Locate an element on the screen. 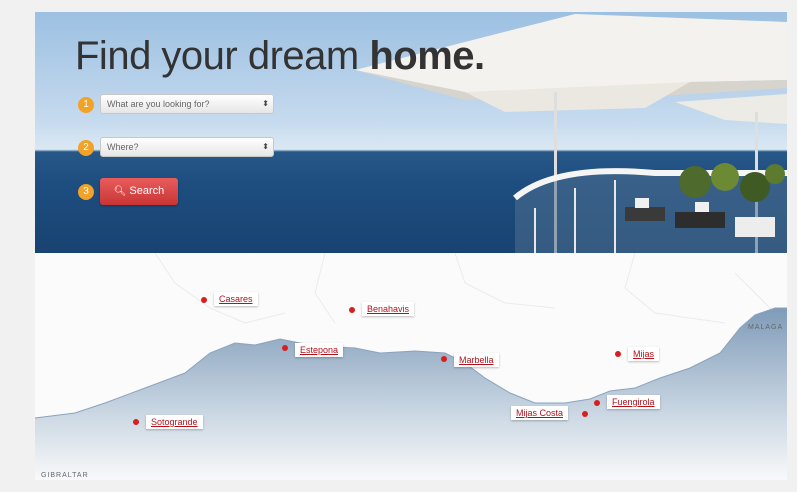  step-2-badge: 2 is located at coordinates (86, 148).